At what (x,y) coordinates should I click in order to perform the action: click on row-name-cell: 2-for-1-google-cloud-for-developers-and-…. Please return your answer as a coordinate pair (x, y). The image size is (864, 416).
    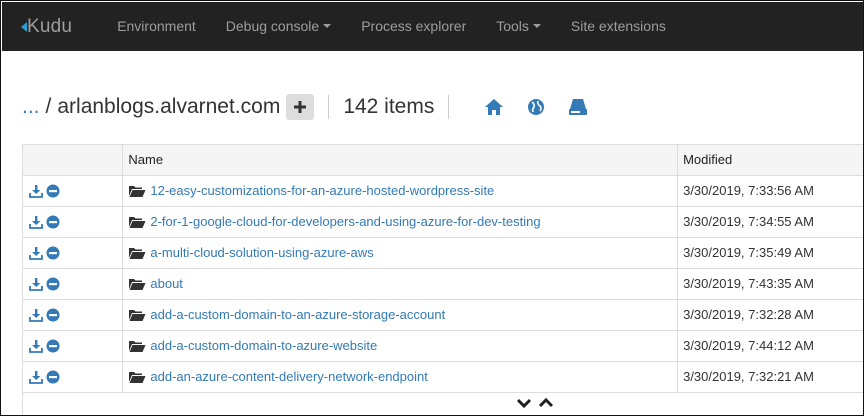
    Looking at the image, I should click on (400, 222).